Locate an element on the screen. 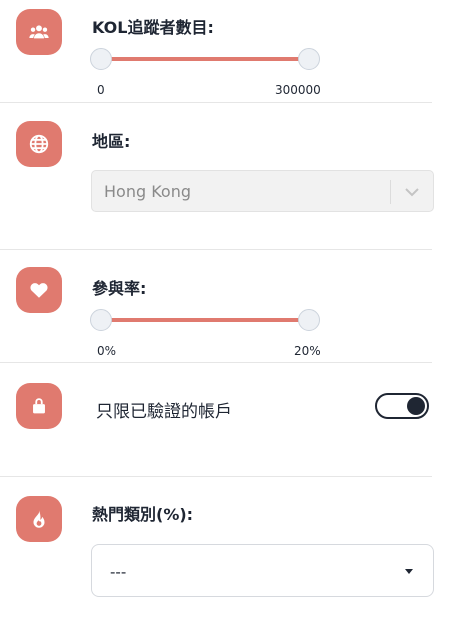 The image size is (452, 640). followers-min-value: 0 is located at coordinates (101, 90).